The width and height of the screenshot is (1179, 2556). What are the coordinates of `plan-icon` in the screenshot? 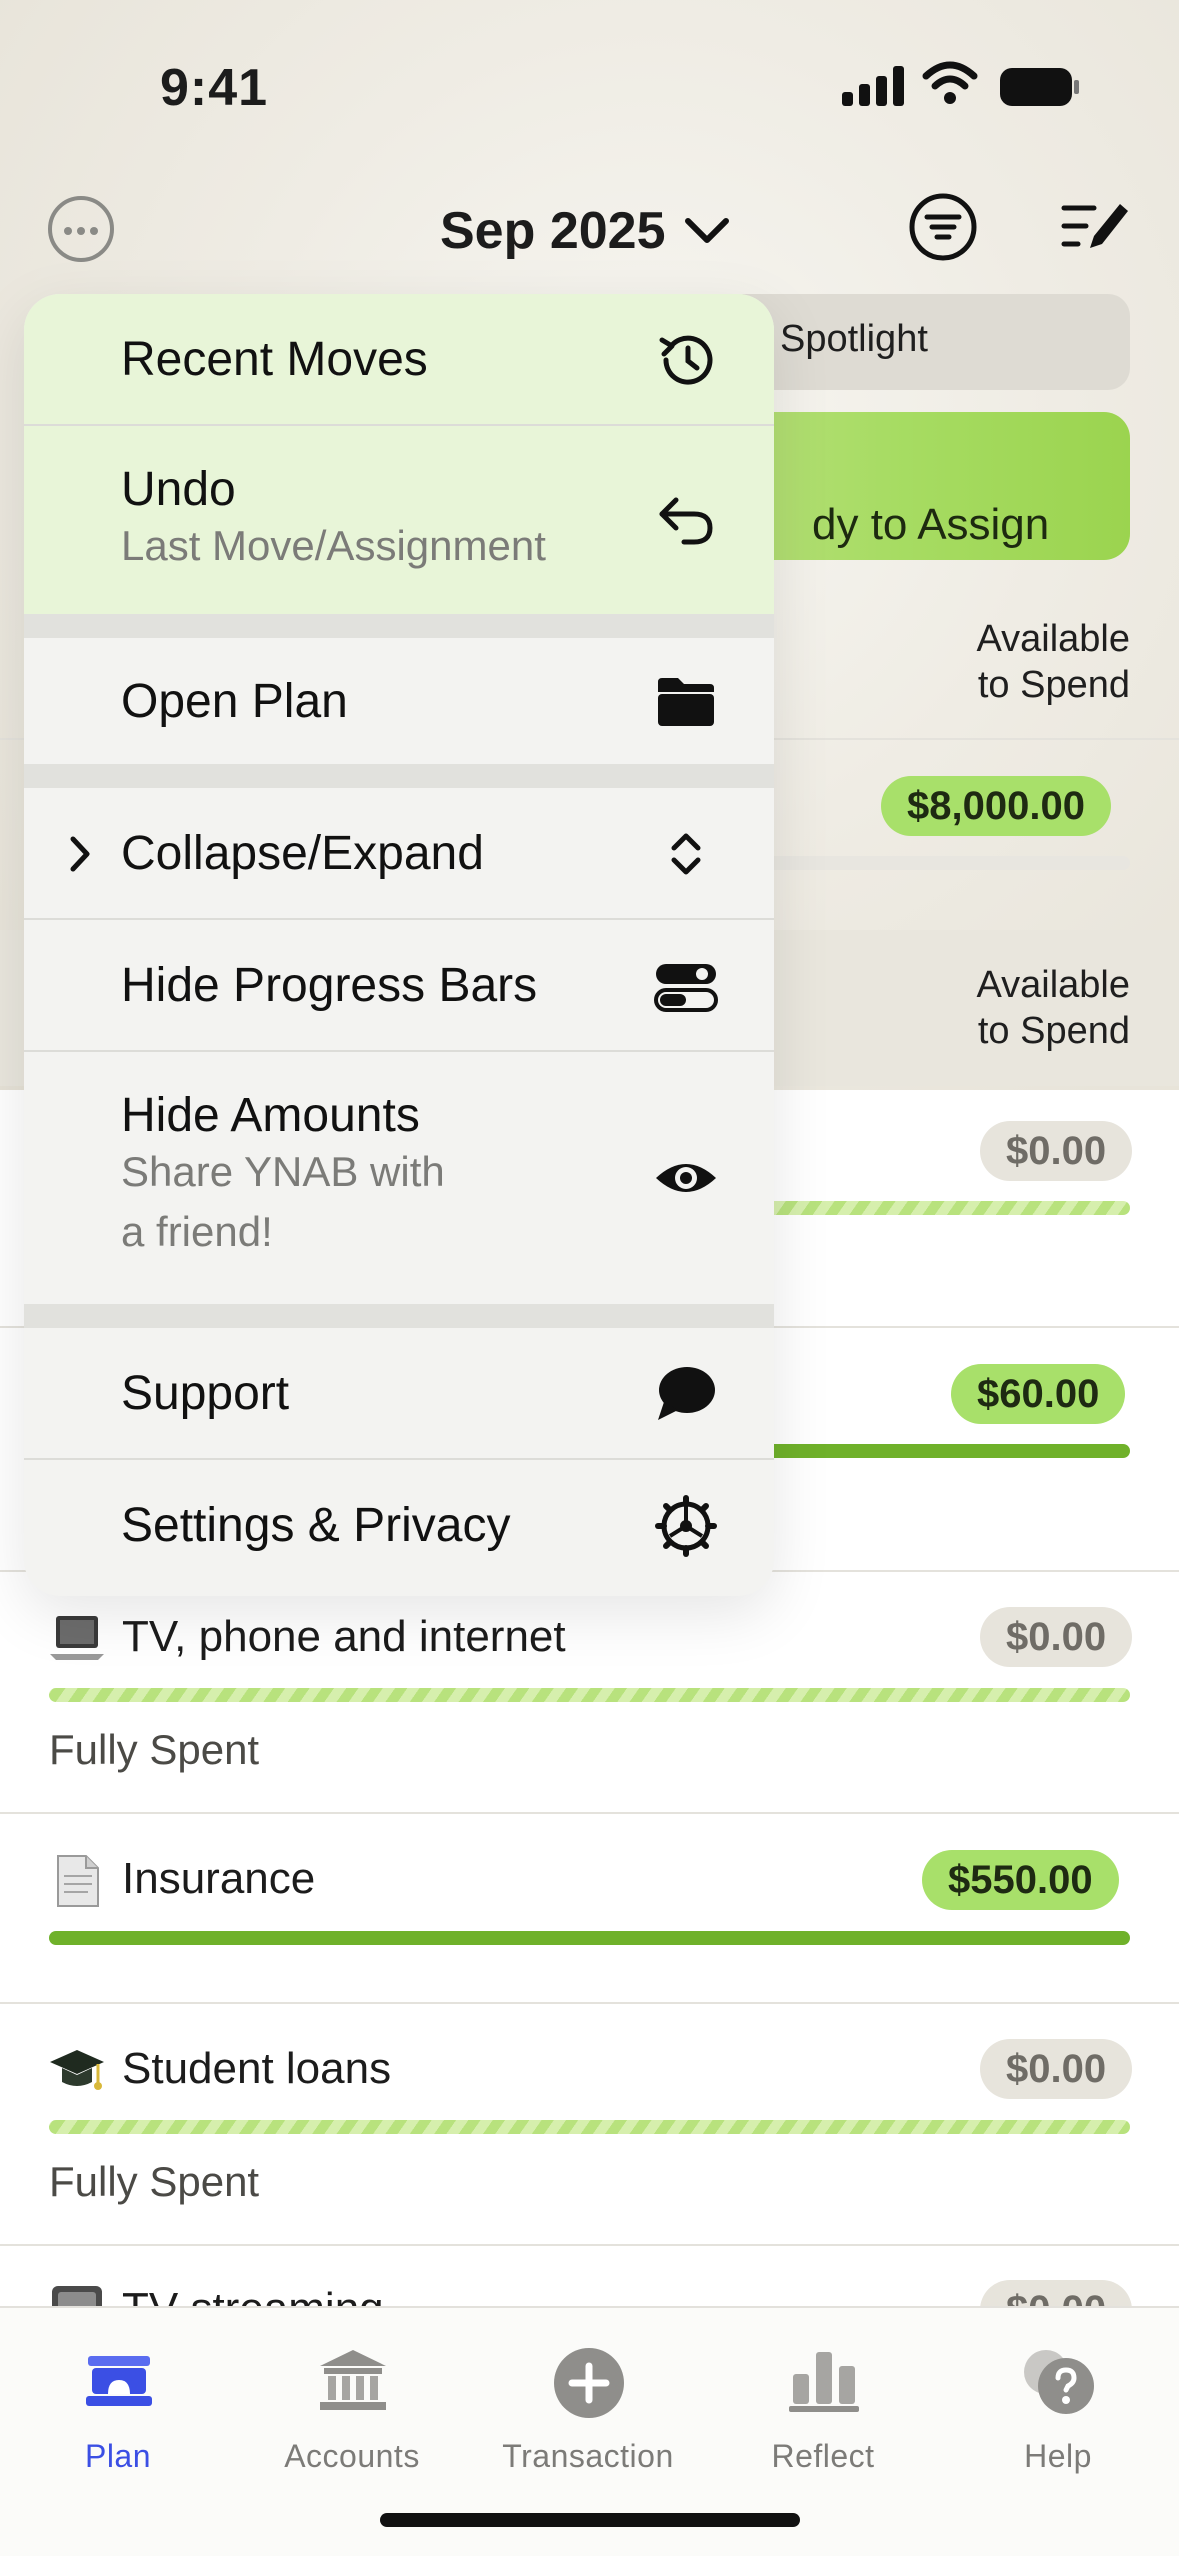 It's located at (119, 2381).